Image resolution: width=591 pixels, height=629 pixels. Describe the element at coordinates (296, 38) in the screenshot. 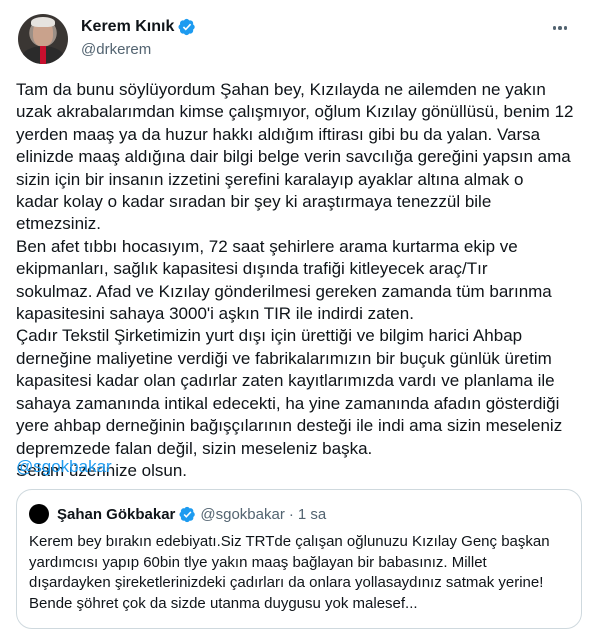

I see `tweet-header: Kerem Kınık @drkerem` at that location.